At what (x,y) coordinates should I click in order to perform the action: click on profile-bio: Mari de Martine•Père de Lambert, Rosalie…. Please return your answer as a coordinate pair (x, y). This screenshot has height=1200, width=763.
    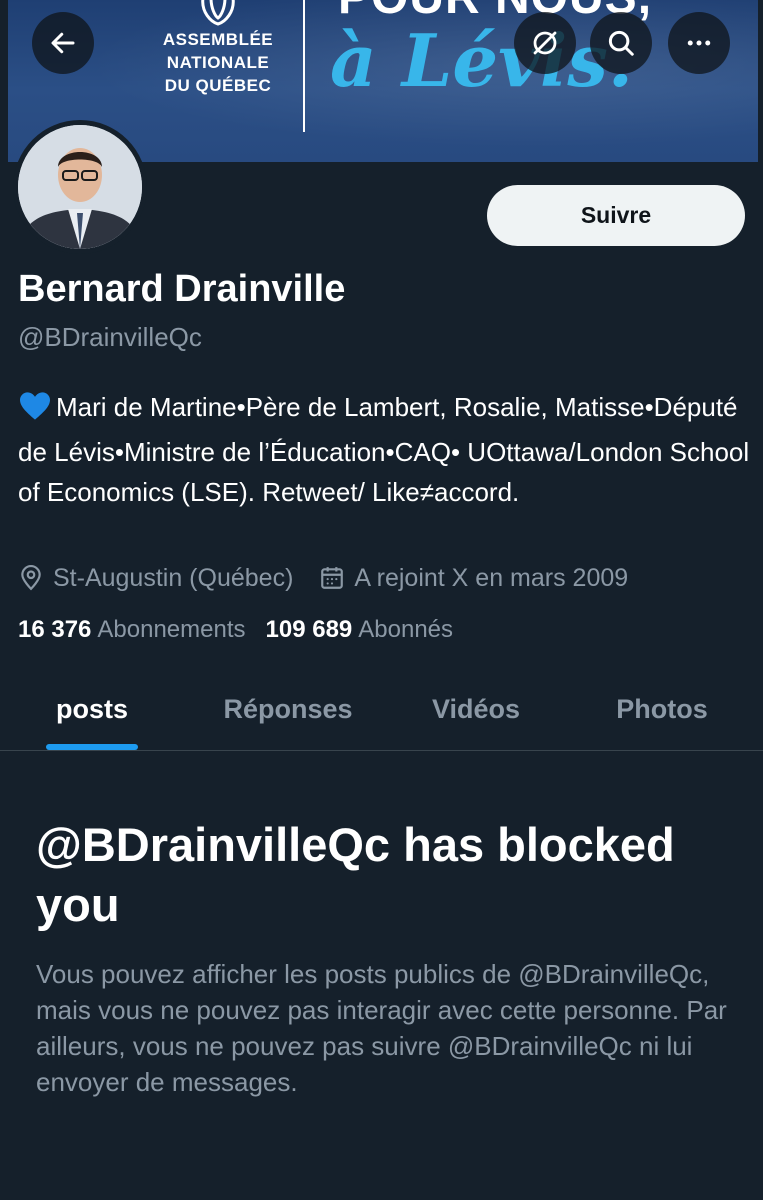
    Looking at the image, I should click on (385, 449).